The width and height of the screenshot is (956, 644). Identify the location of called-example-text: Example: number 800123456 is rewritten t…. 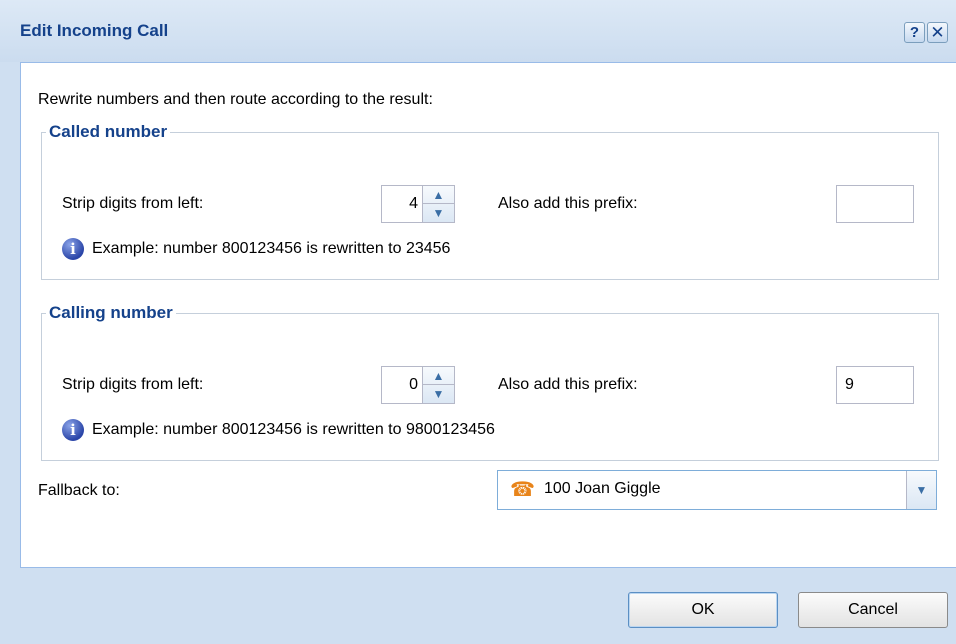
(271, 248).